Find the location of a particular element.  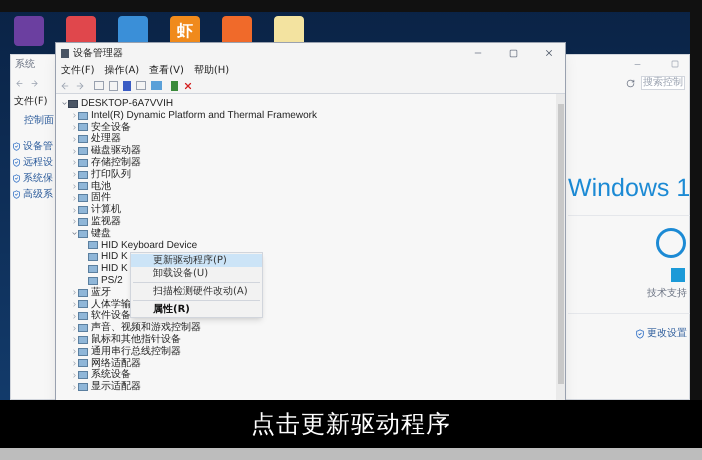

tree-item: 网络适配器 is located at coordinates (116, 364).